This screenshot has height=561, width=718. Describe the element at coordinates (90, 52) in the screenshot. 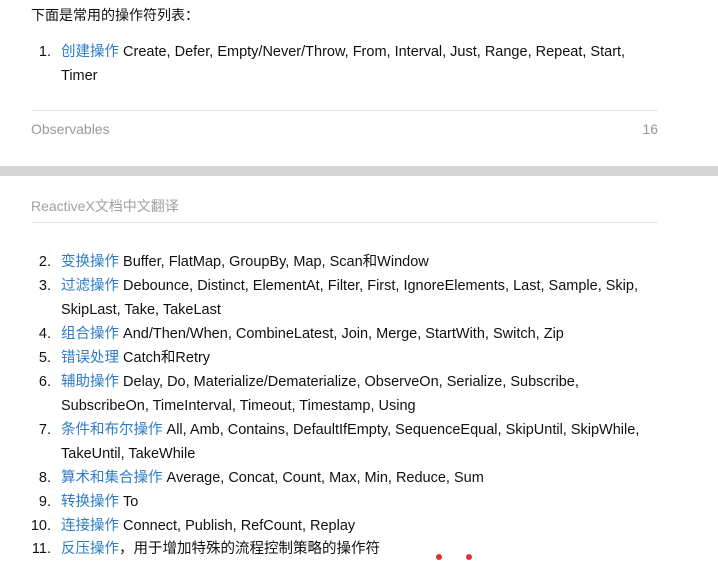

I see `category-link: 创建操作` at that location.